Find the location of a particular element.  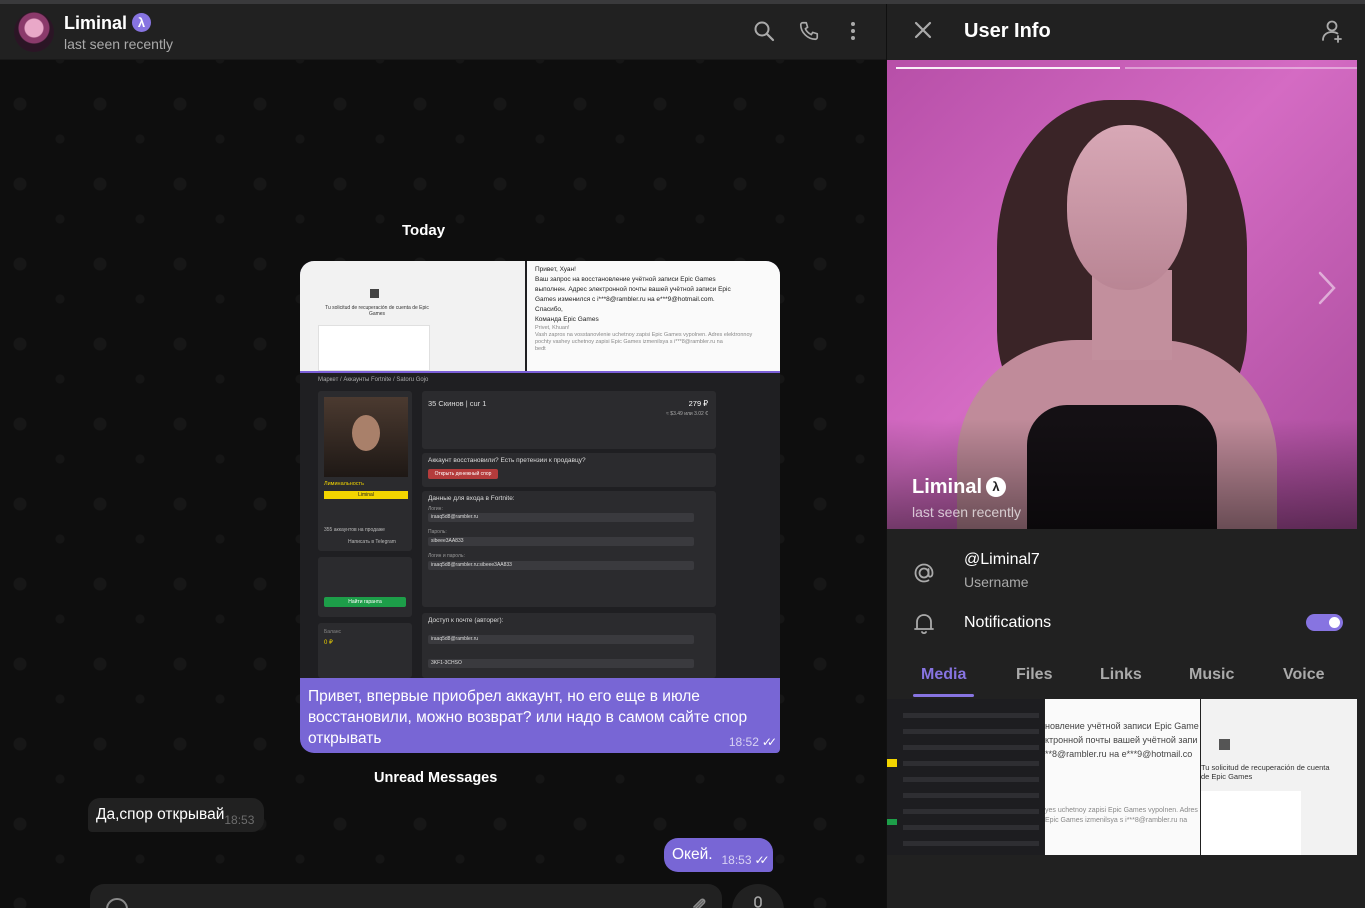

message-incoming: Да,спор открывай 18:53 is located at coordinates (176, 815).